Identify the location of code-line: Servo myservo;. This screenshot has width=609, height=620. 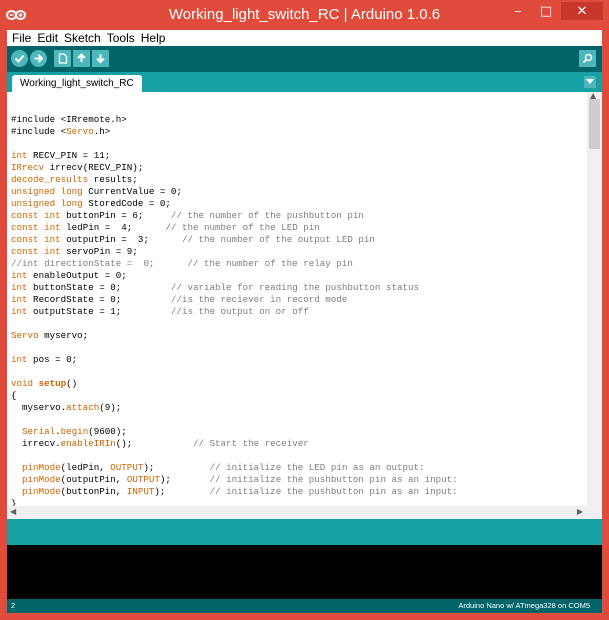
(234, 336).